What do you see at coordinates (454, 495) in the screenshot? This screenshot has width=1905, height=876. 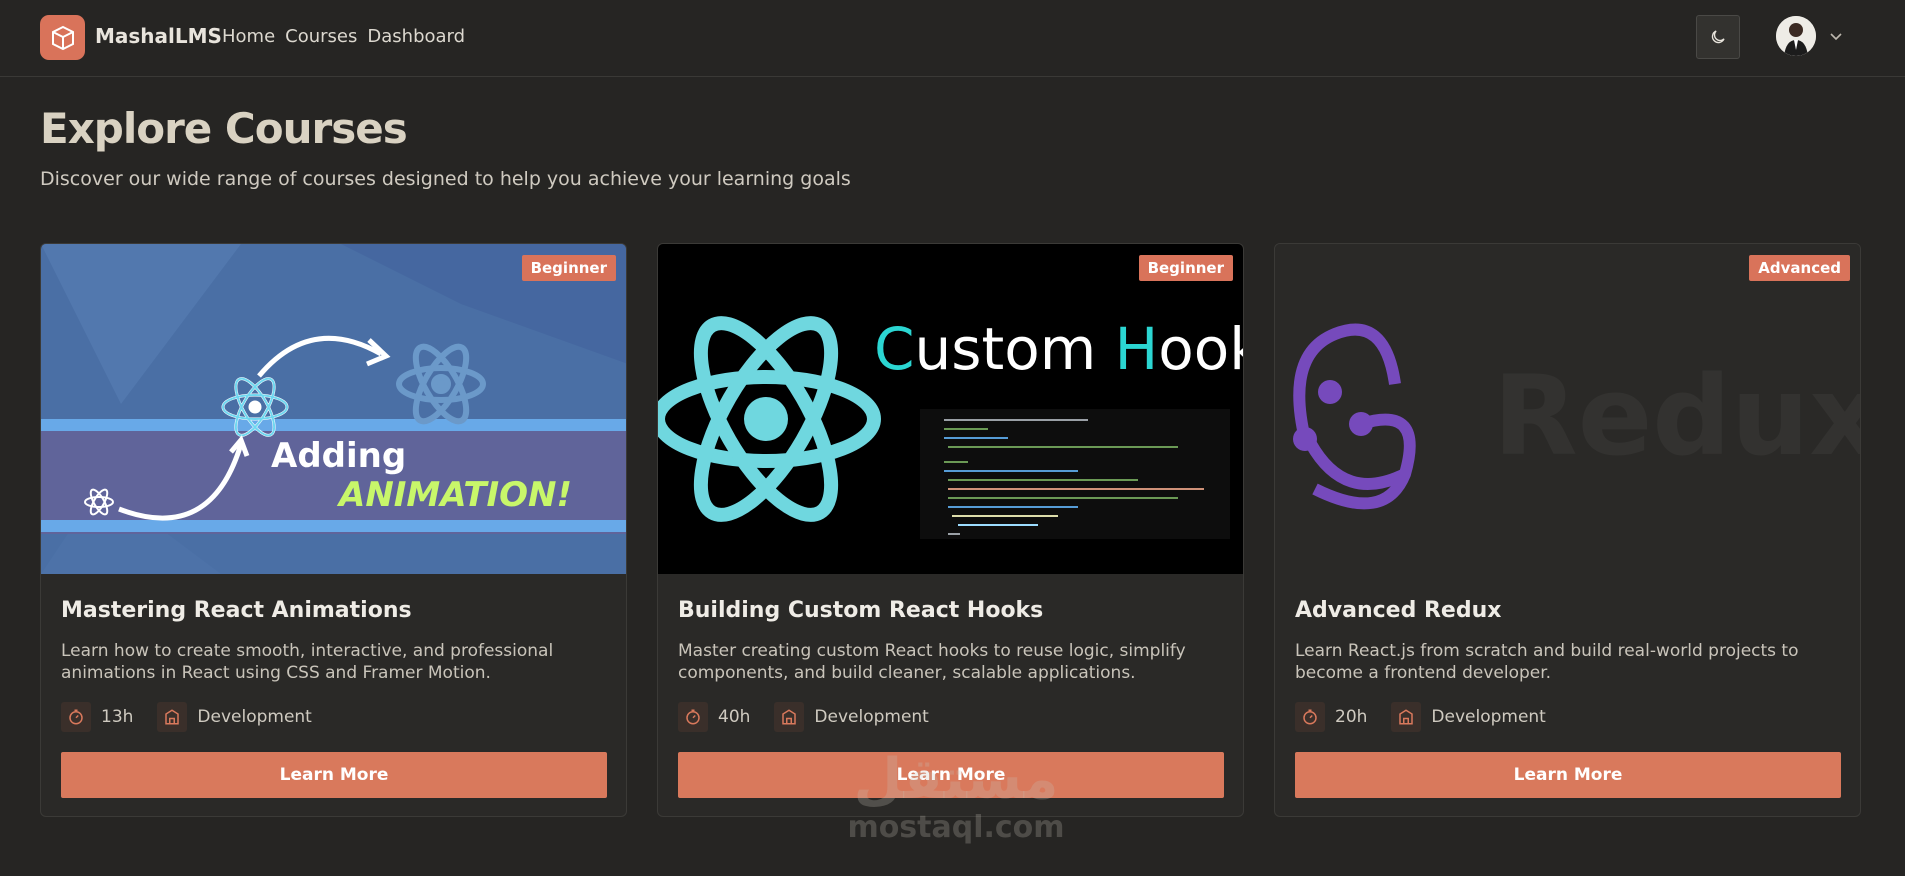 I see `thumbnail-text-animation: ANIMATION!` at bounding box center [454, 495].